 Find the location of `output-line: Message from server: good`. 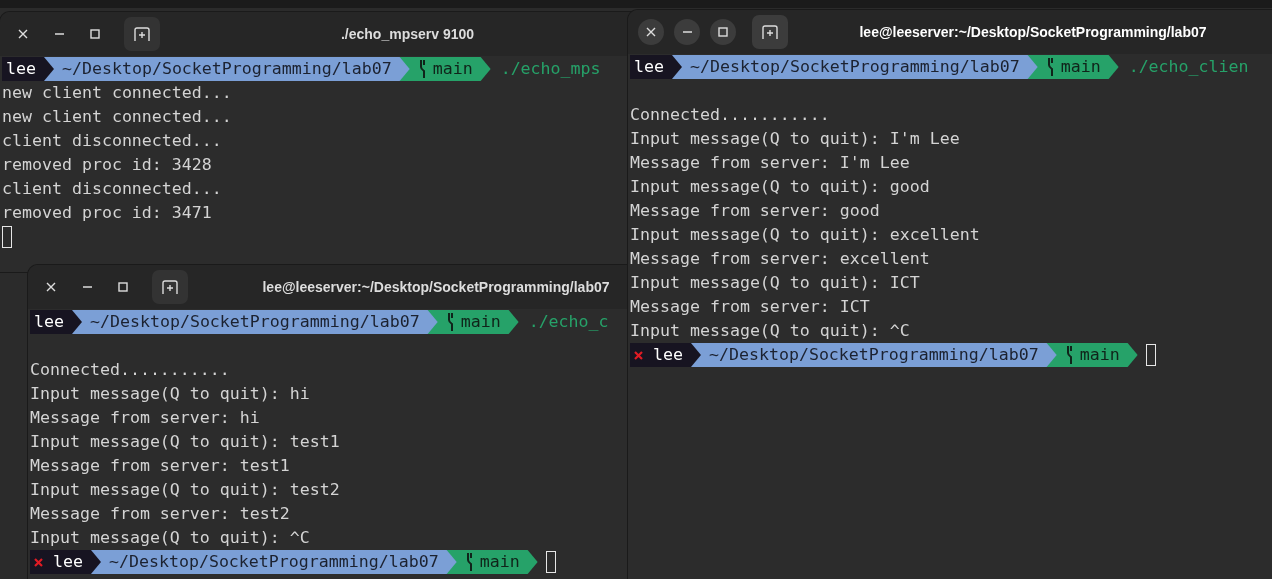

output-line: Message from server: good is located at coordinates (755, 211).